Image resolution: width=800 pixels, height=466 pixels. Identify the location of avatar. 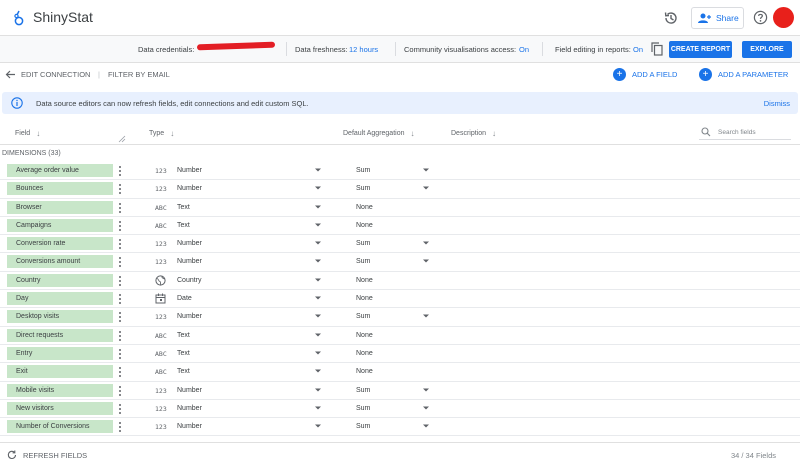
(783, 17).